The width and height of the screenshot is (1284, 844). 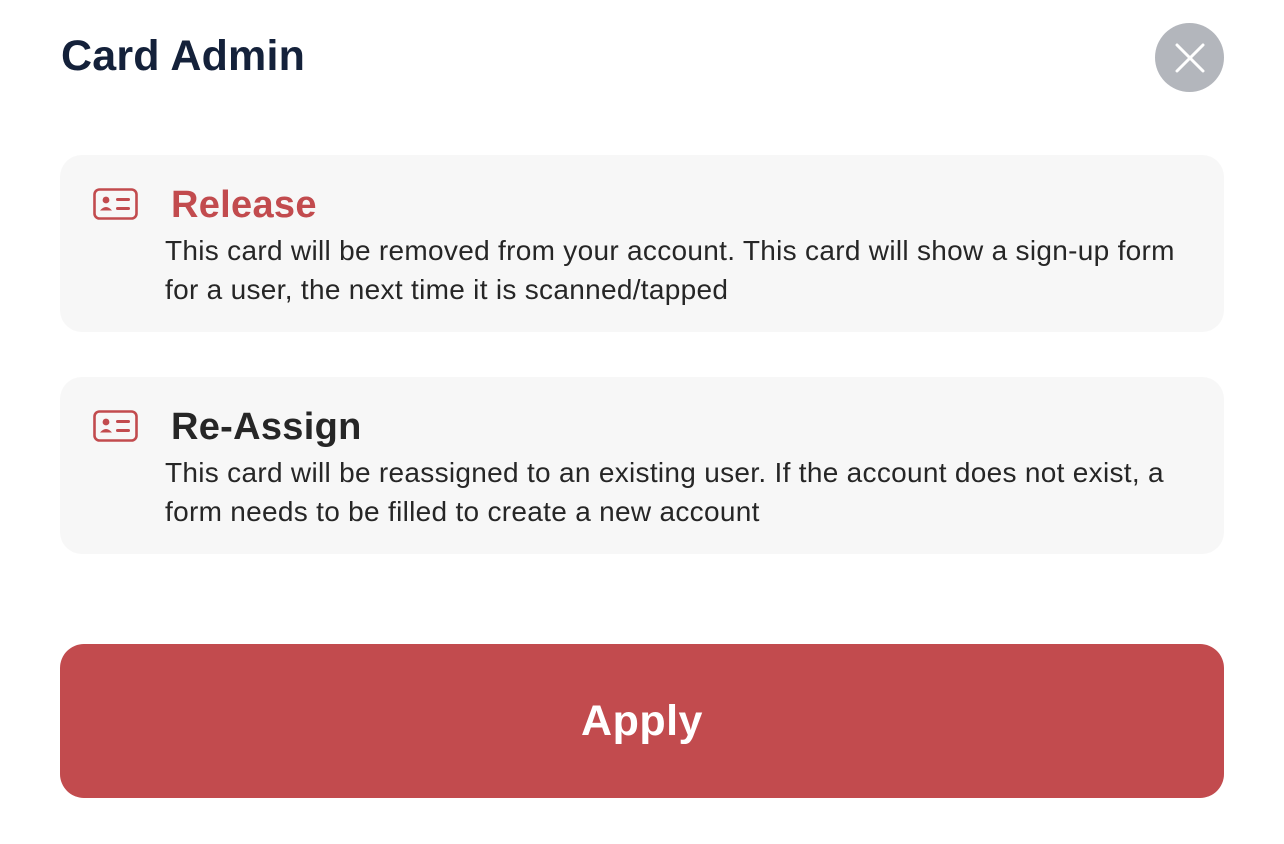 I want to click on close-button, so click(x=1189, y=57).